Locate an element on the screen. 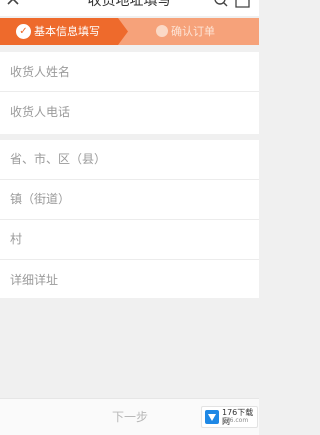 Image resolution: width=320 pixels, height=435 pixels. progress-steps: ✓ 基本信息填写 确认订单 is located at coordinates (129, 31).